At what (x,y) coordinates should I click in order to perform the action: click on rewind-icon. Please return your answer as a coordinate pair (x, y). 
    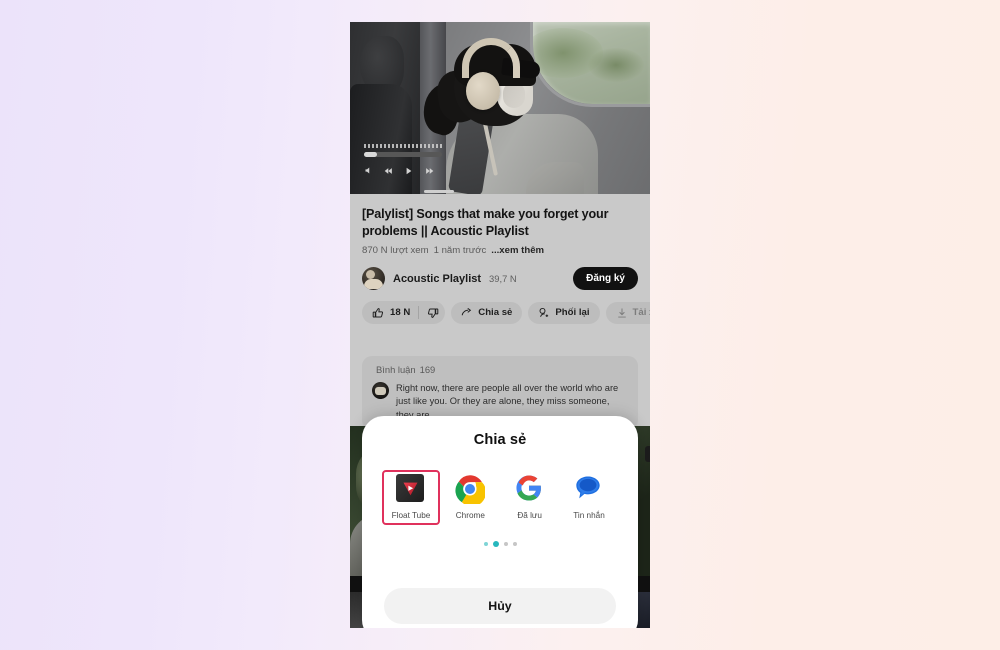
    Looking at the image, I should click on (389, 171).